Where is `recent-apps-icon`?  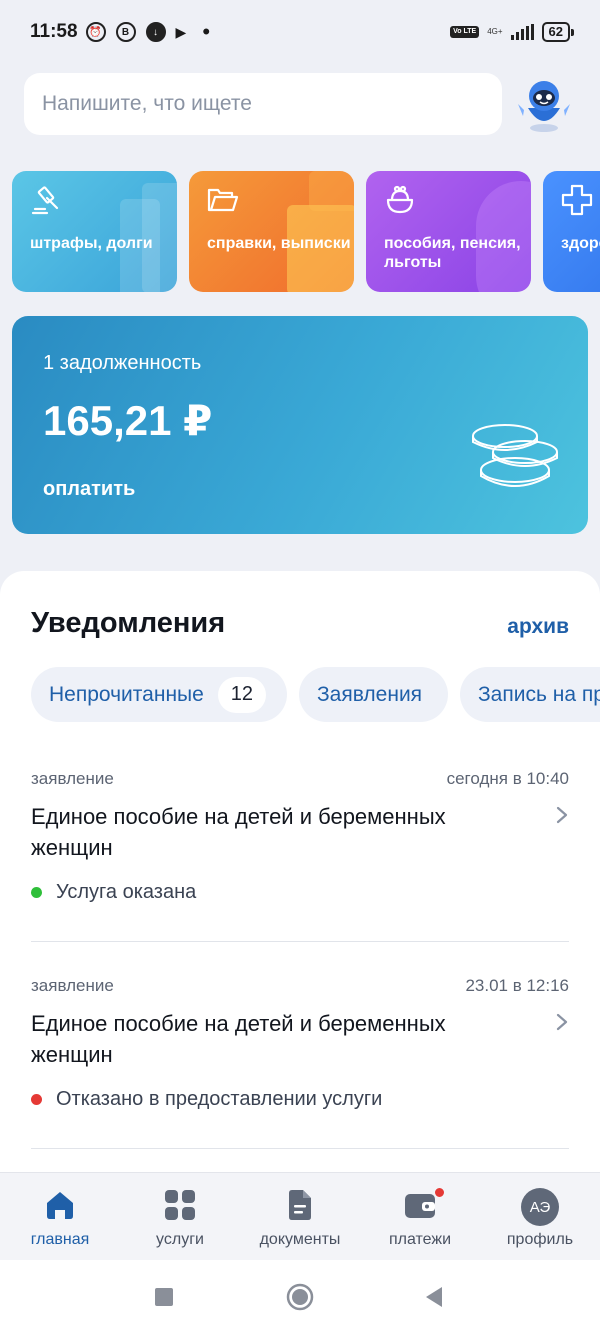 recent-apps-icon is located at coordinates (164, 1297).